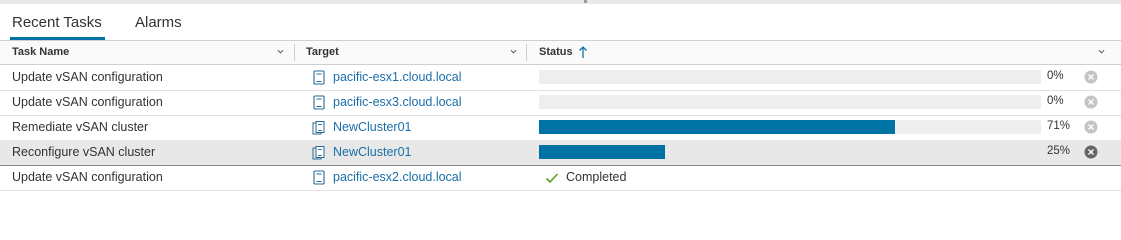 The height and width of the screenshot is (240, 1121). Describe the element at coordinates (80, 127) in the screenshot. I see `task-name: Remediate vSAN cluster` at that location.